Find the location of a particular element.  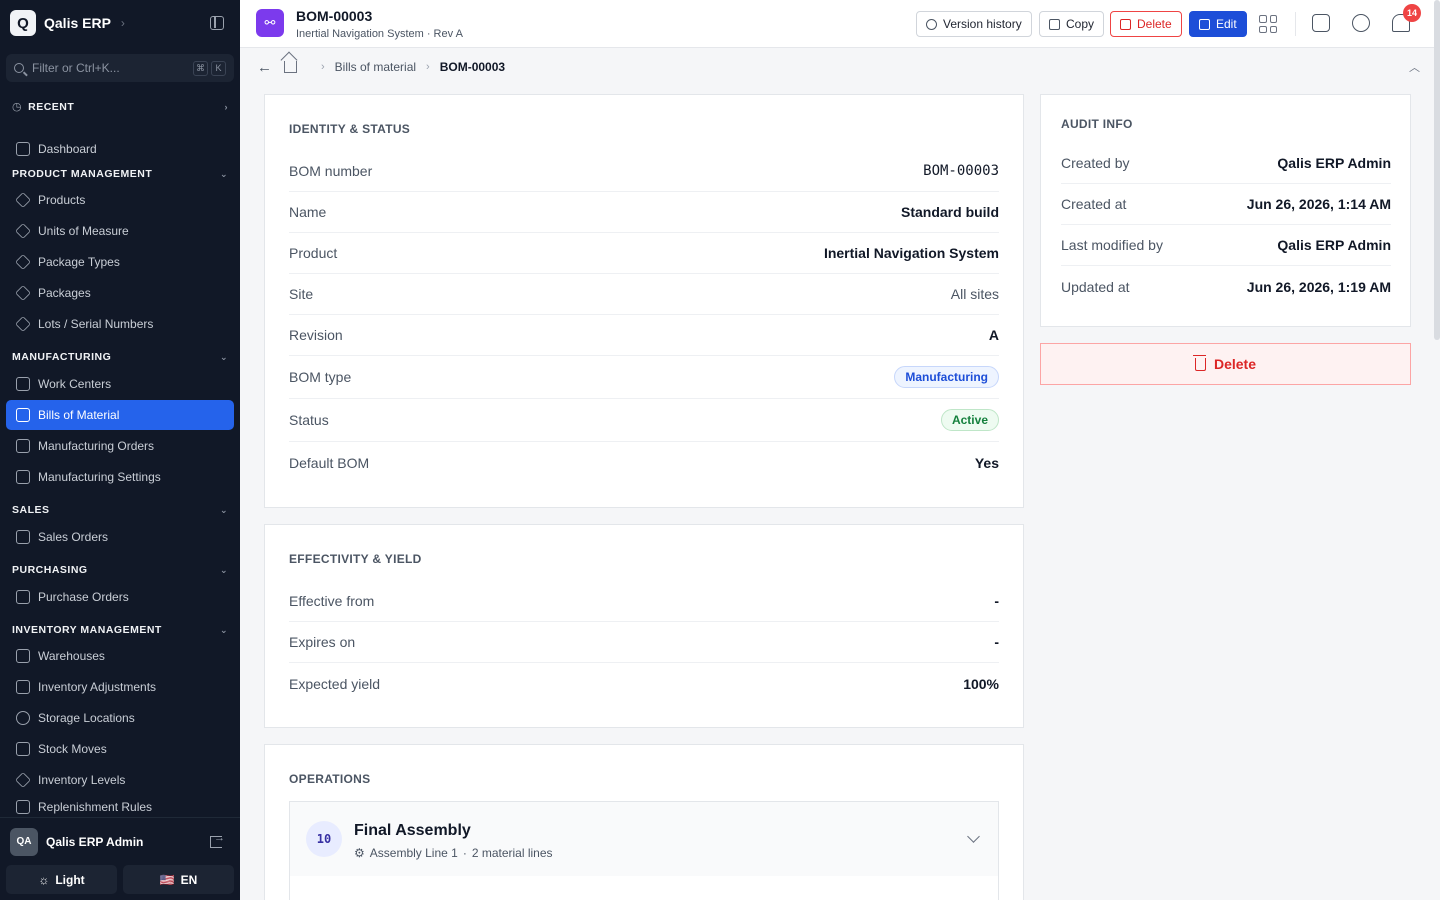

sidebar-collapse-icon is located at coordinates (217, 23).